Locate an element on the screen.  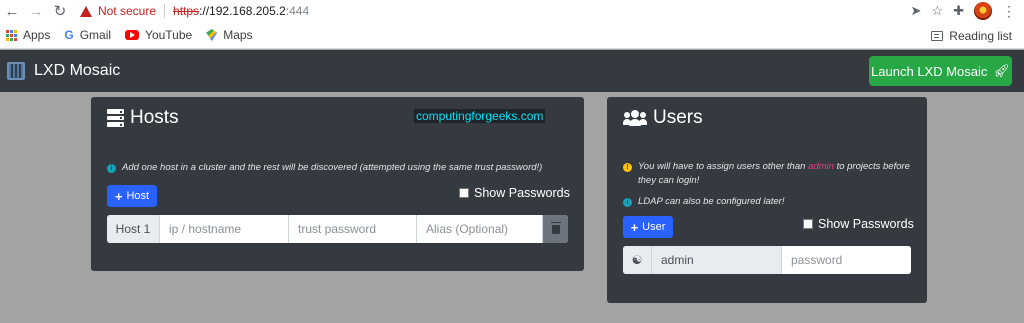
users-show-passwords: Show Passwords is located at coordinates (858, 224).